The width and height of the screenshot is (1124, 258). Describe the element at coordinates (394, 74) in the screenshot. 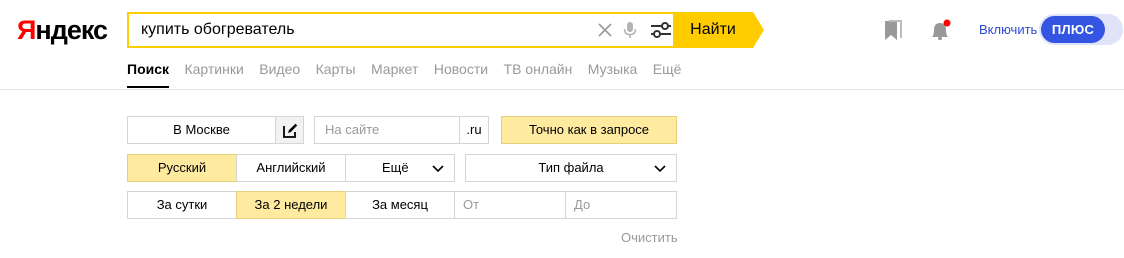

I see `tab-market: Маркет` at that location.